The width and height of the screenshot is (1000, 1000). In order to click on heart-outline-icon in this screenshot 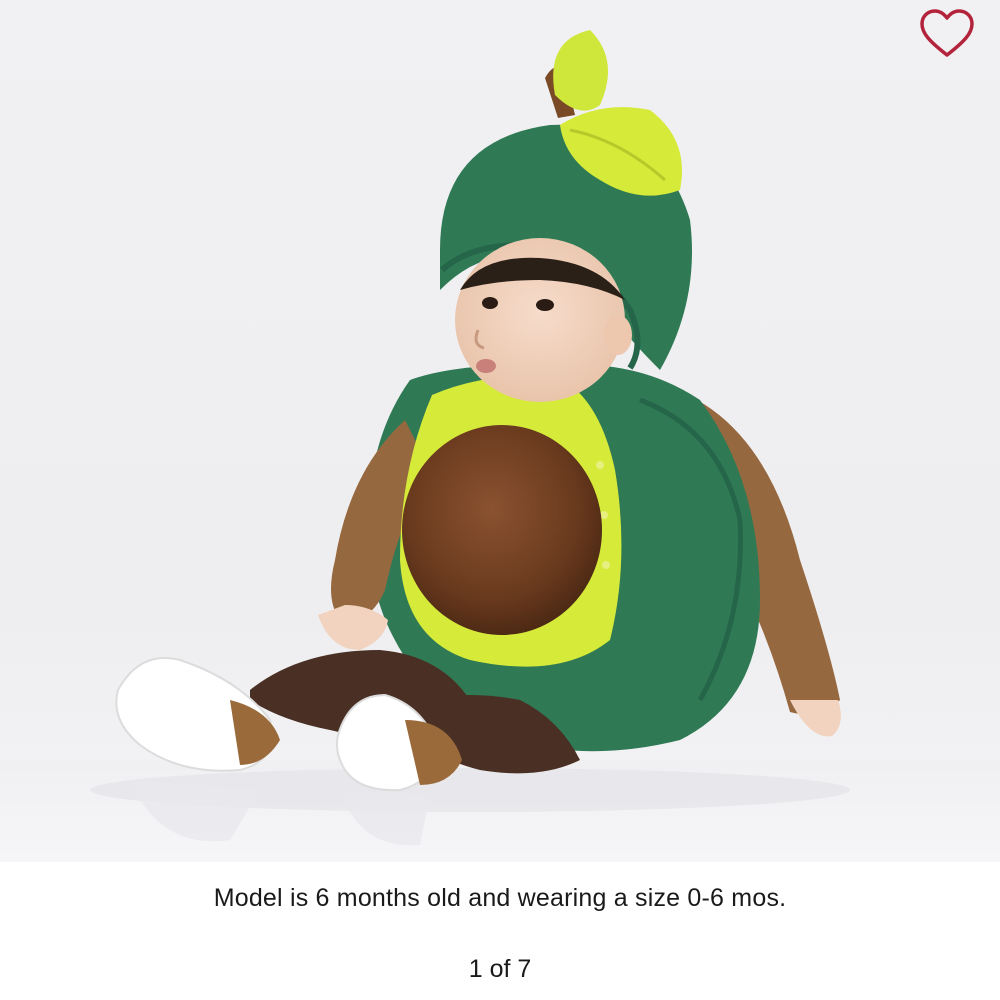, I will do `click(947, 33)`.